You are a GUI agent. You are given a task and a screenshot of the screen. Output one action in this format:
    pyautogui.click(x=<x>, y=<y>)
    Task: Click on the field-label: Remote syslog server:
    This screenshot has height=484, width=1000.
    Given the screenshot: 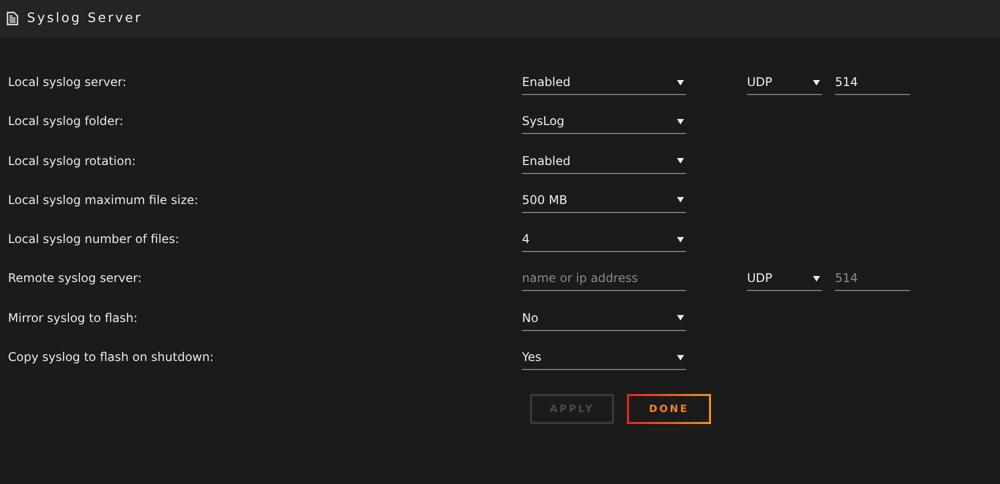 What is the action you would take?
    pyautogui.click(x=75, y=279)
    